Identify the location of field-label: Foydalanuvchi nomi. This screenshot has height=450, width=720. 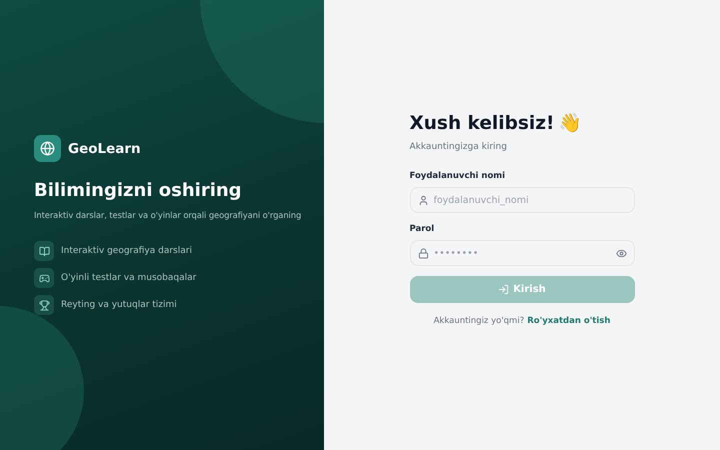
(458, 176).